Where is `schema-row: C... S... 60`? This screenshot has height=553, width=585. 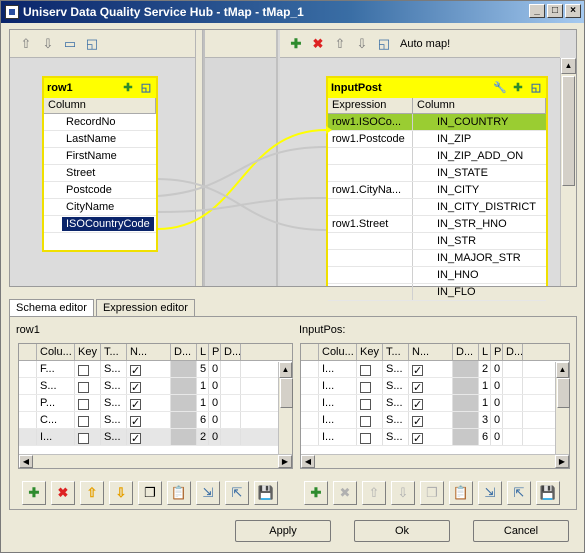 schema-row: C... S... 60 is located at coordinates (155, 420).